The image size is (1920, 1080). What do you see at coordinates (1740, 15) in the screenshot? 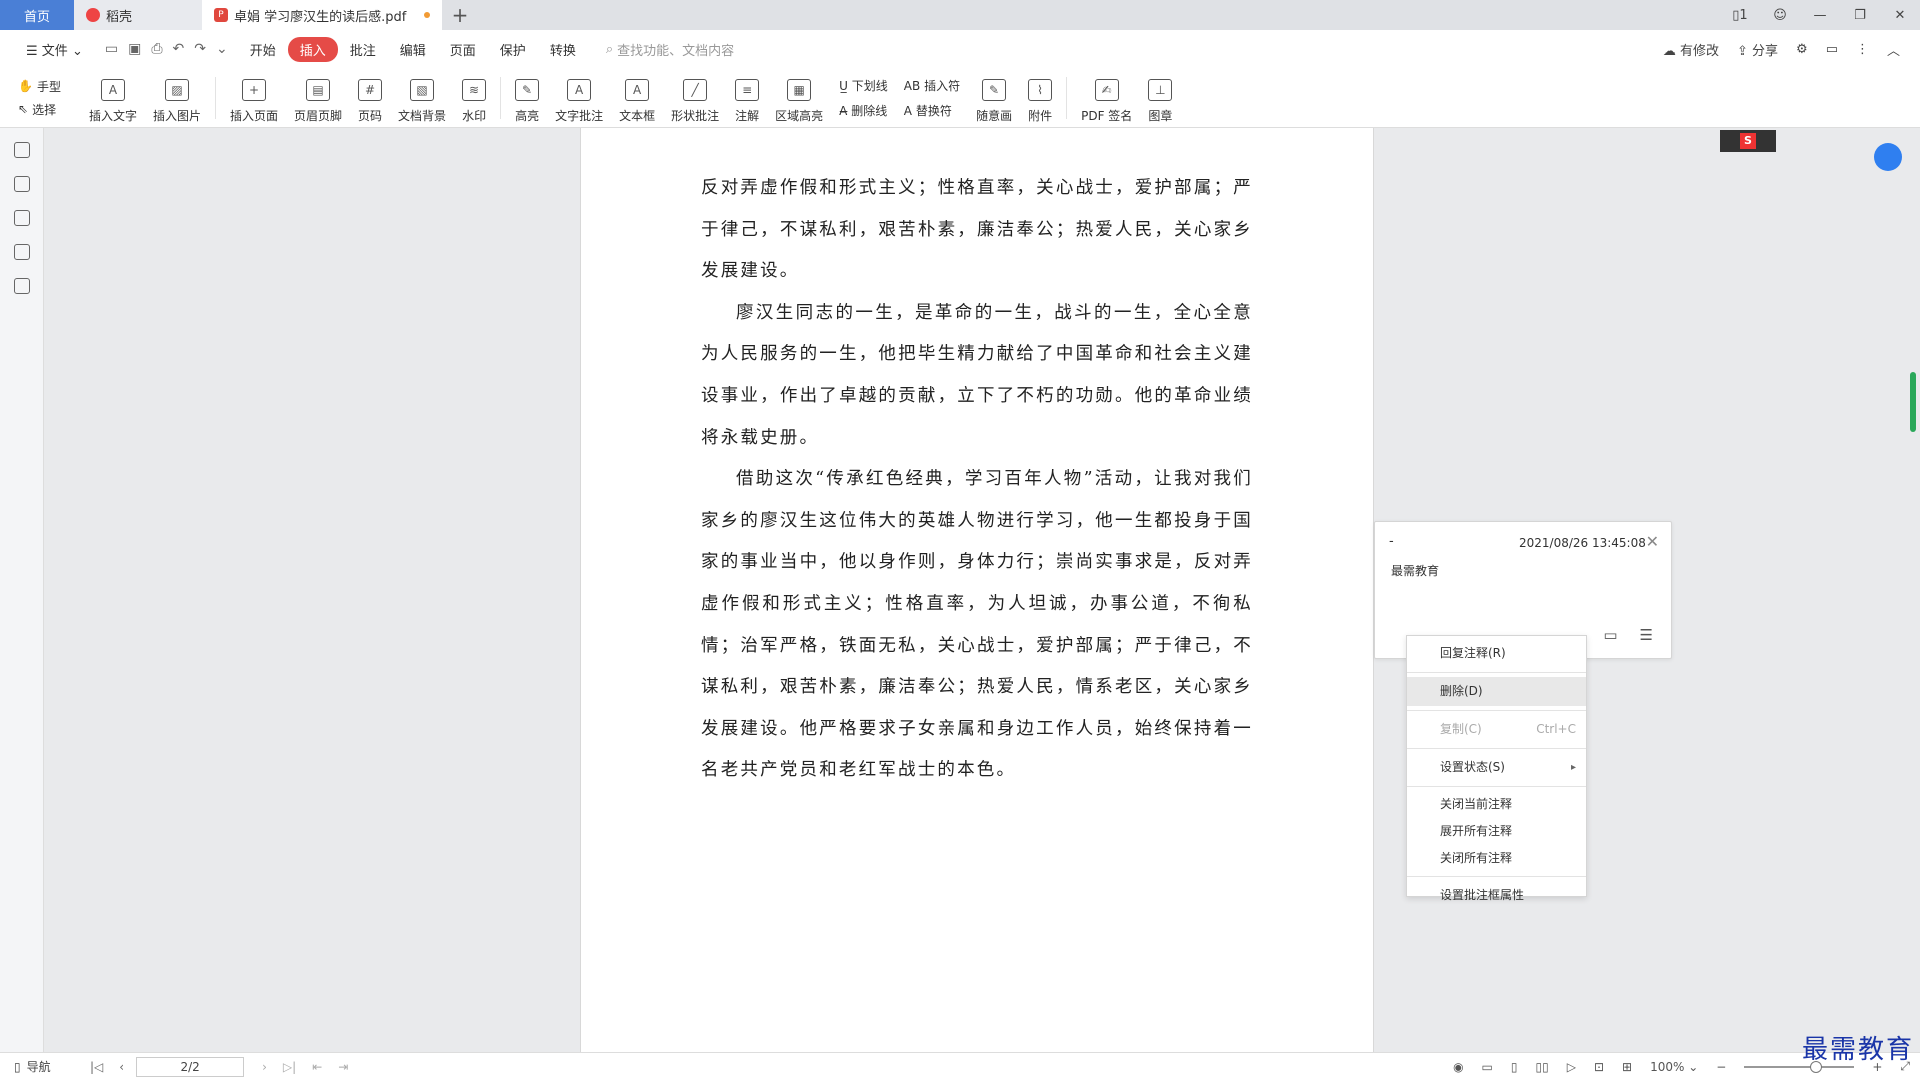
I see `page-count-icon: ▯1` at bounding box center [1740, 15].